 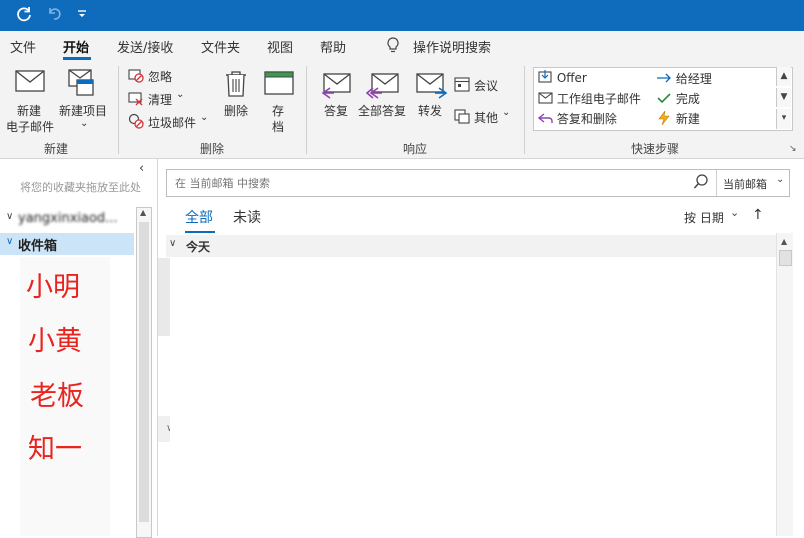 What do you see at coordinates (83, 111) in the screenshot?
I see `new-items-label: 新建项目` at bounding box center [83, 111].